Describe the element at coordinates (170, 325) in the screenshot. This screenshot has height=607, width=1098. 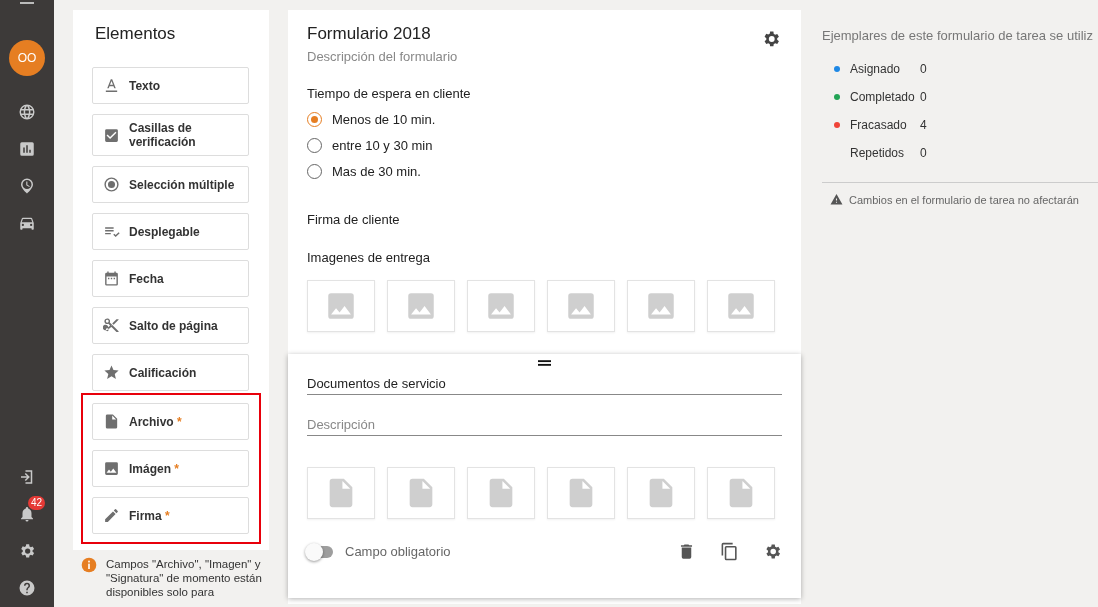
I see `element-button: Salto de página` at that location.